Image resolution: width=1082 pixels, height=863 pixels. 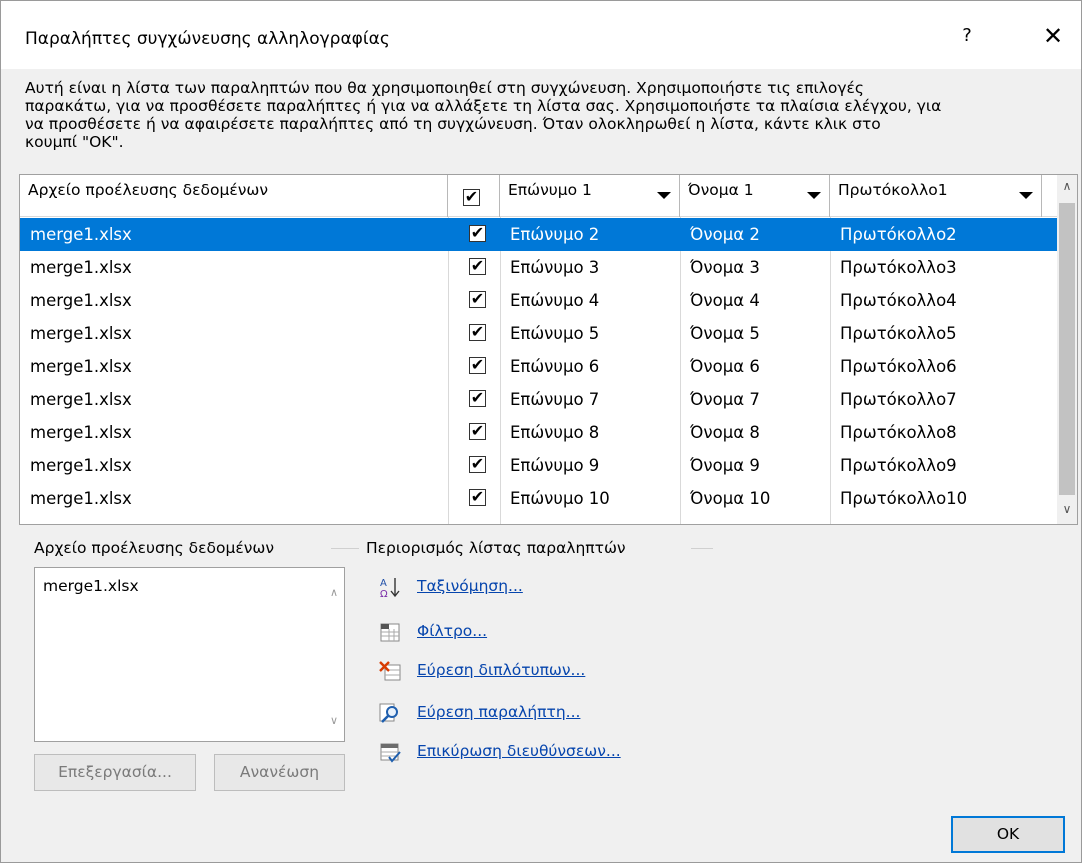 I want to click on cell-surname: Επώνυμο 10, so click(x=560, y=498).